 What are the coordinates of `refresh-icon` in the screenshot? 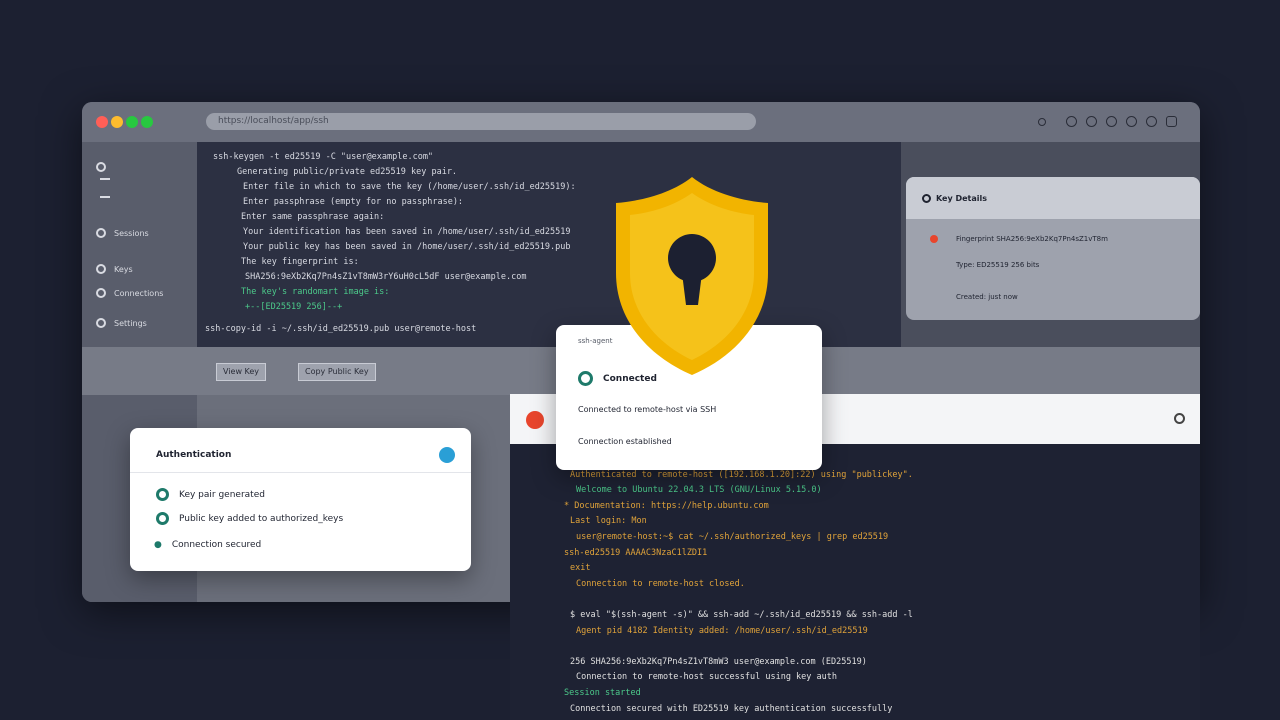 It's located at (1071, 121).